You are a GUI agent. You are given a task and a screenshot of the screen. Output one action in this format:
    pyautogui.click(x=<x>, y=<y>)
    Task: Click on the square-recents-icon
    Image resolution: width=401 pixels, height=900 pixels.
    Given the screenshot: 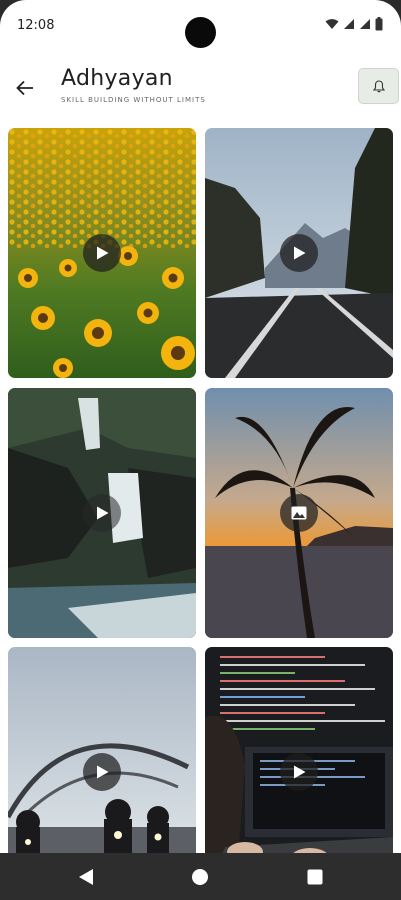 What is the action you would take?
    pyautogui.click(x=315, y=877)
    